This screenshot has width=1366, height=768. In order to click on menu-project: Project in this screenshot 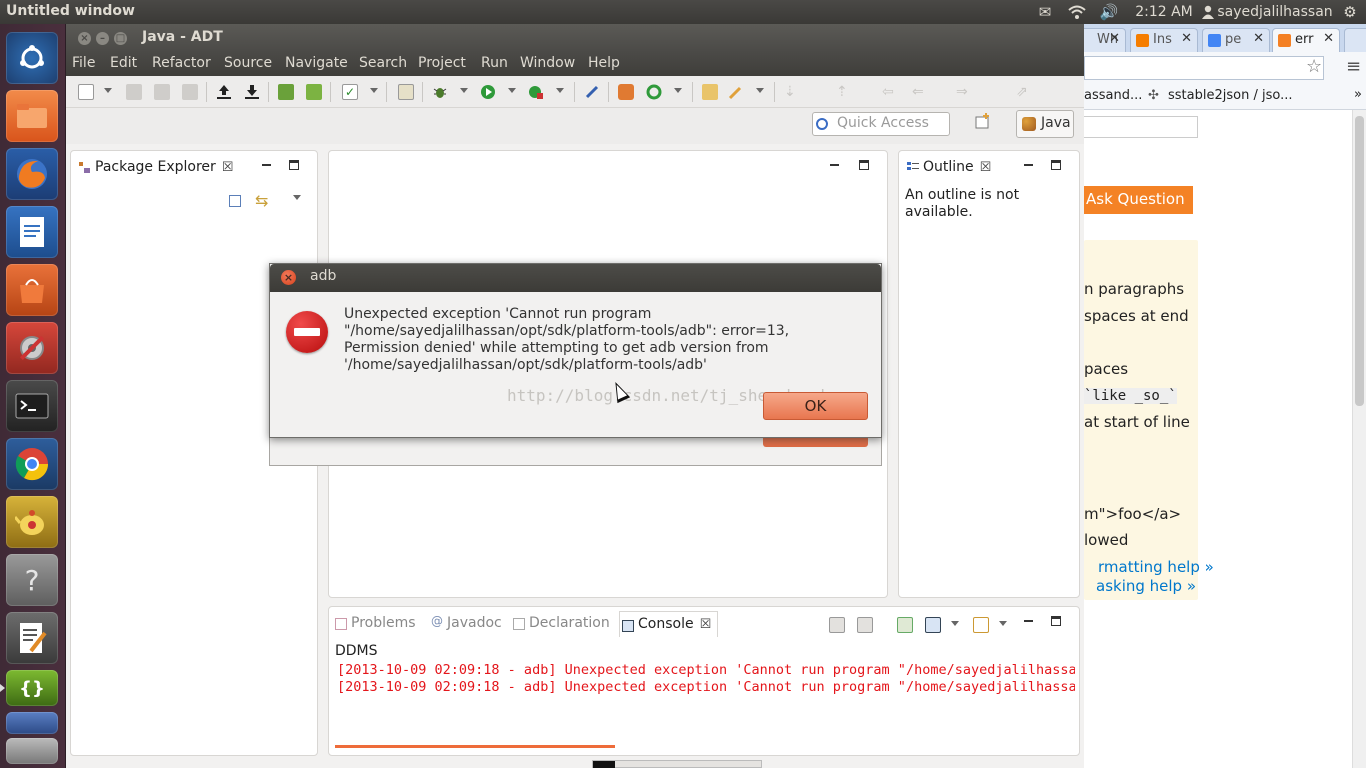, I will do `click(442, 63)`.